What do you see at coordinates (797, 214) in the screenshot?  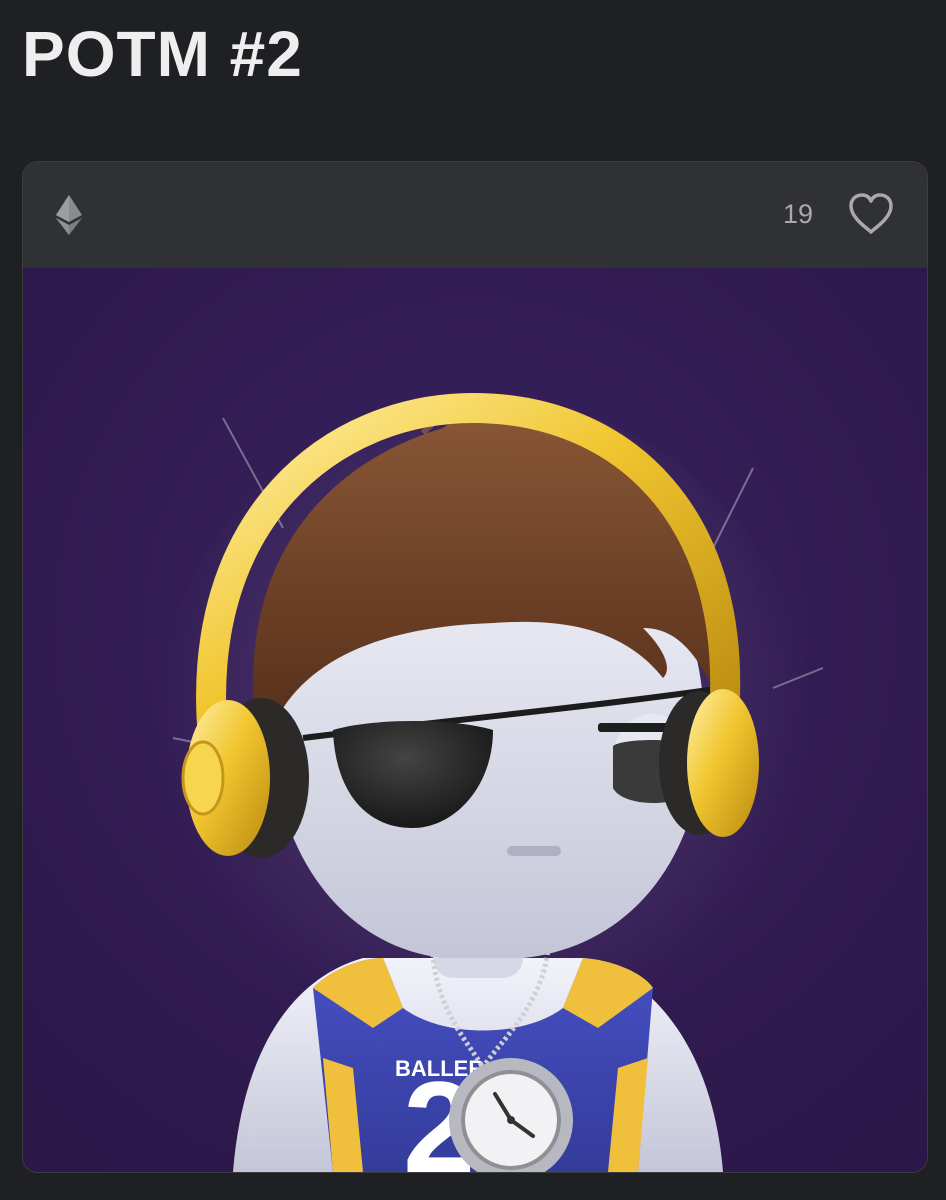 I see `like-count: 19` at bounding box center [797, 214].